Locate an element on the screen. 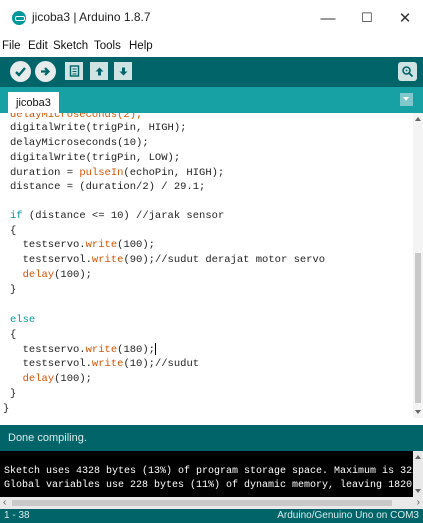 The width and height of the screenshot is (423, 523). code-token: digitalWrite(trigPin, LOW); is located at coordinates (95, 158).